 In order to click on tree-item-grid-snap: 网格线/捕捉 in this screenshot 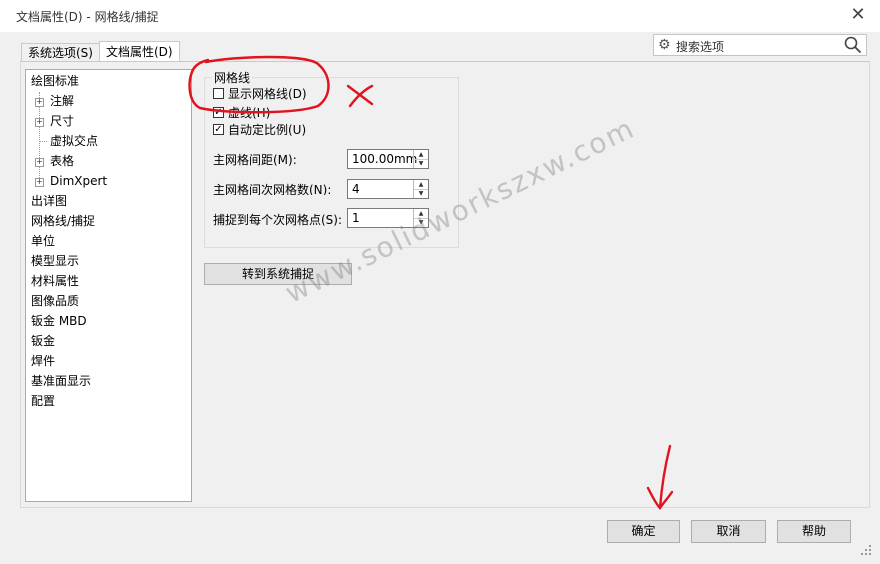, I will do `click(63, 221)`.